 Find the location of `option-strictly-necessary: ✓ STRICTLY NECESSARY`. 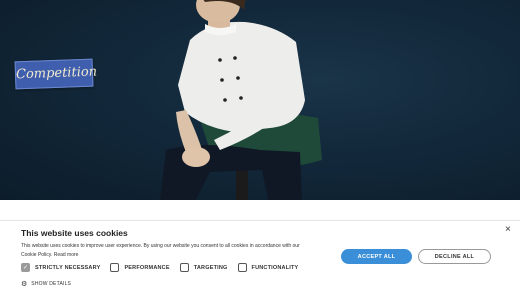

option-strictly-necessary: ✓ STRICTLY NECESSARY is located at coordinates (60, 267).